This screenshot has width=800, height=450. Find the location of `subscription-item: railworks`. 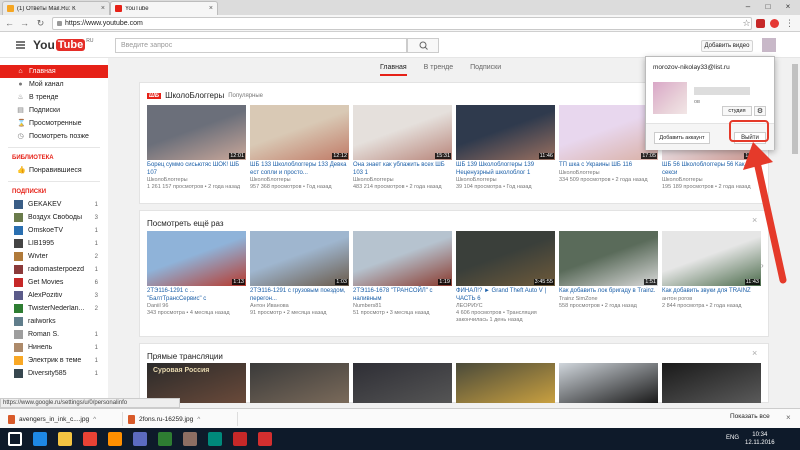

subscription-item: railworks is located at coordinates (54, 321).